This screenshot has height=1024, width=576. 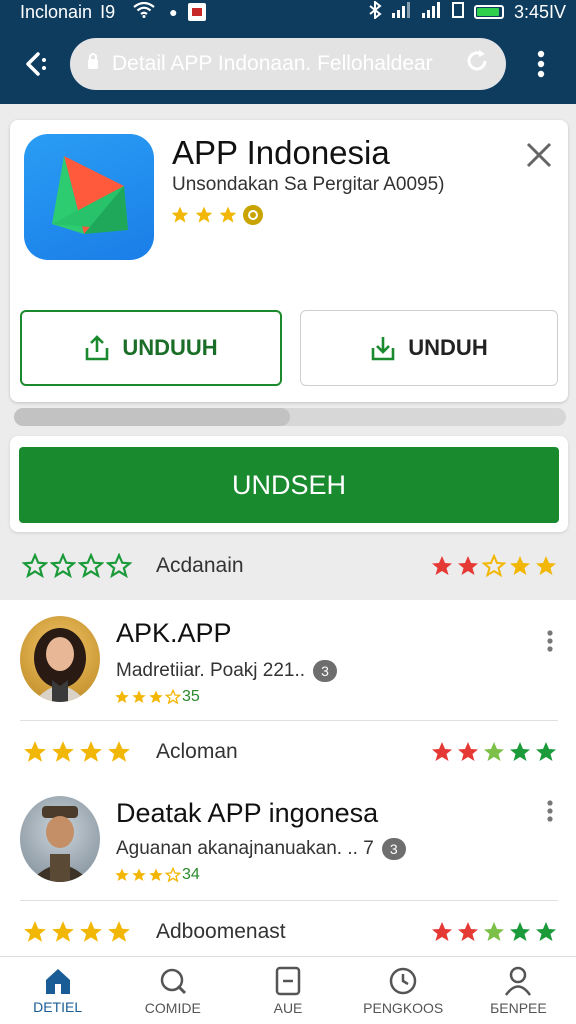 I want to click on app-rating, so click(x=217, y=217).